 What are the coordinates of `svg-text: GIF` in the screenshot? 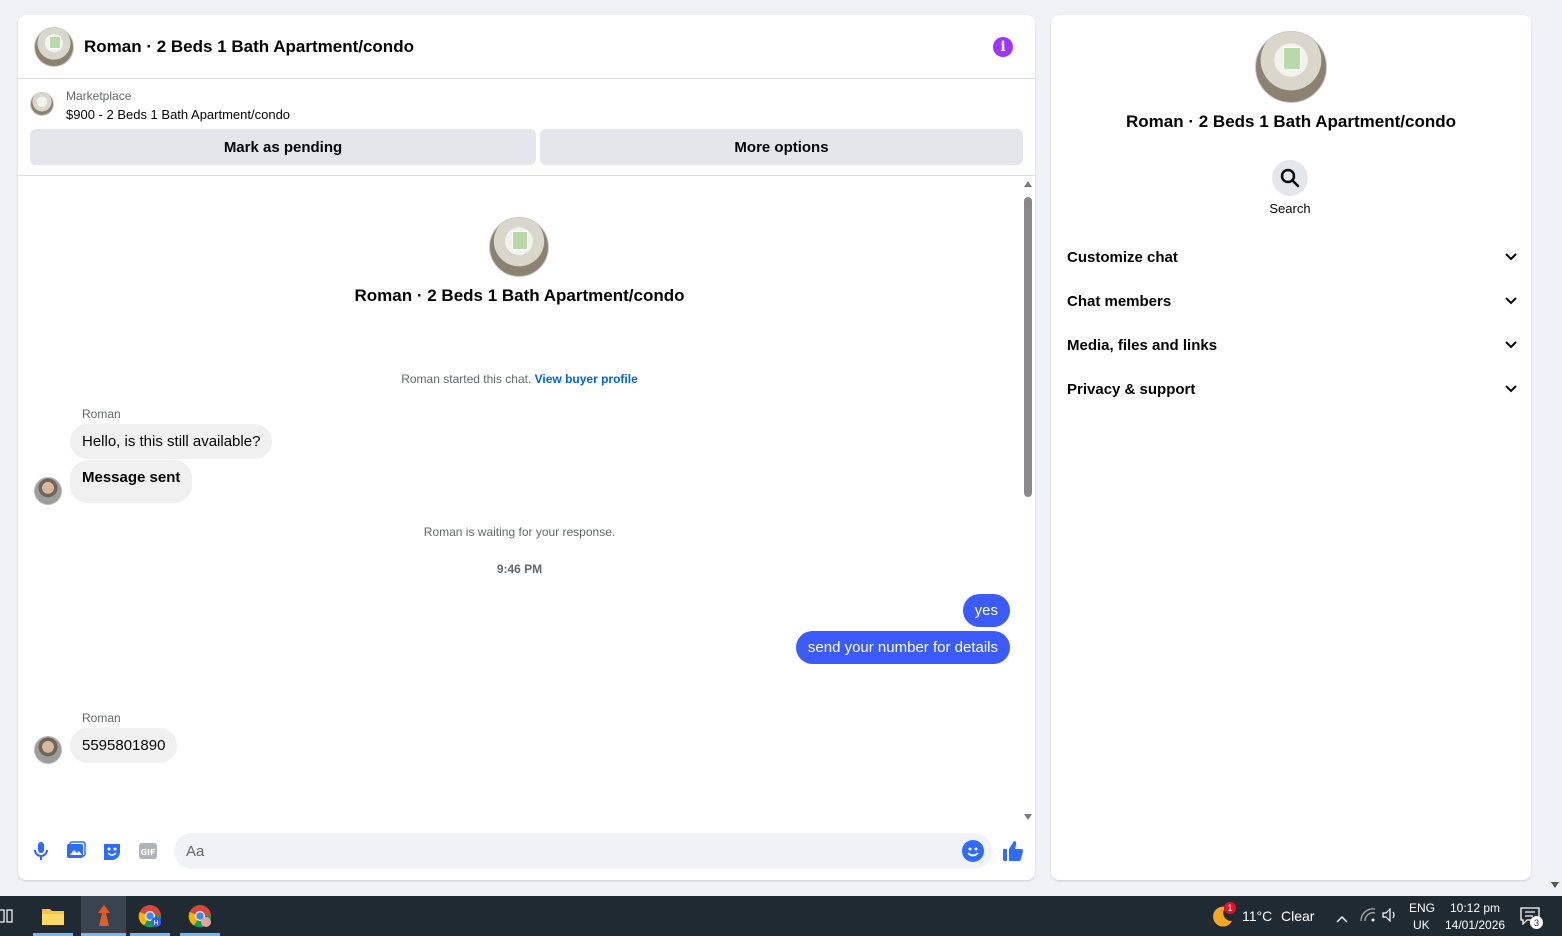 It's located at (147, 852).